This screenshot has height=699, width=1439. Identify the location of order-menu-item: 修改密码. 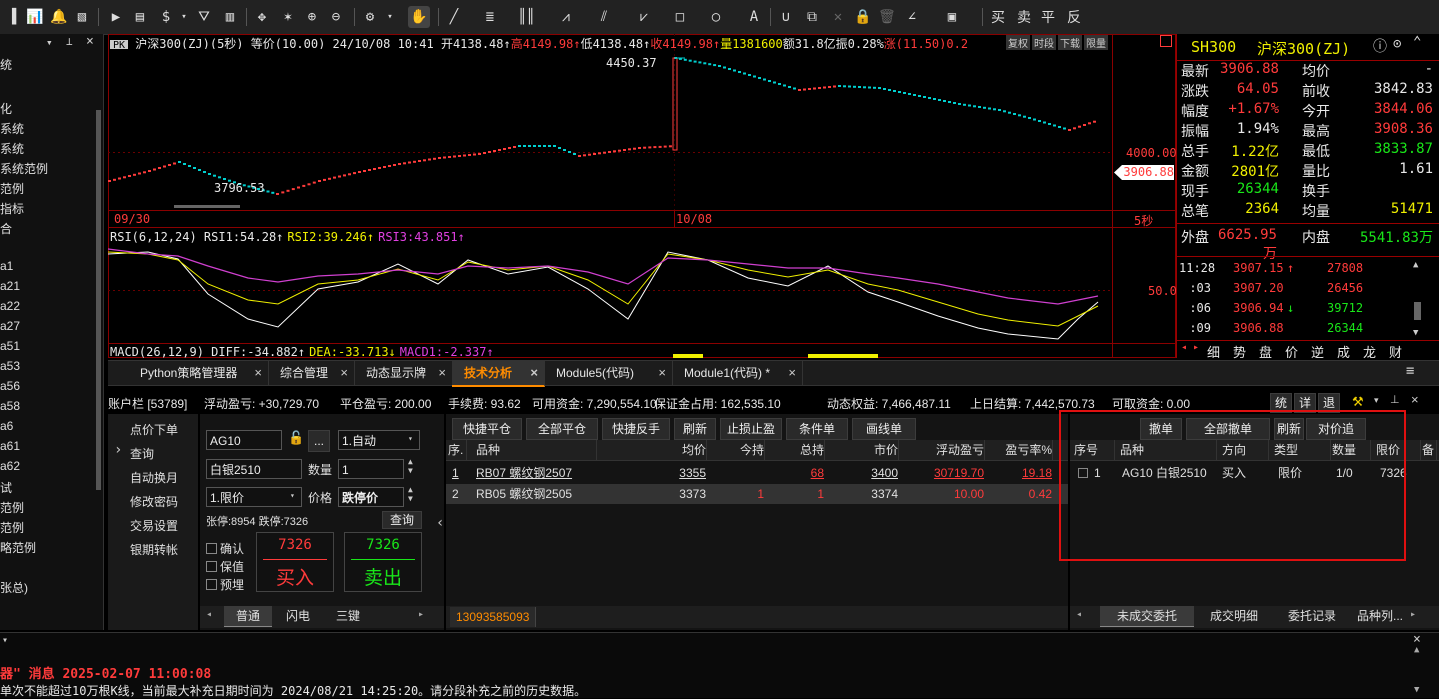
(154, 501).